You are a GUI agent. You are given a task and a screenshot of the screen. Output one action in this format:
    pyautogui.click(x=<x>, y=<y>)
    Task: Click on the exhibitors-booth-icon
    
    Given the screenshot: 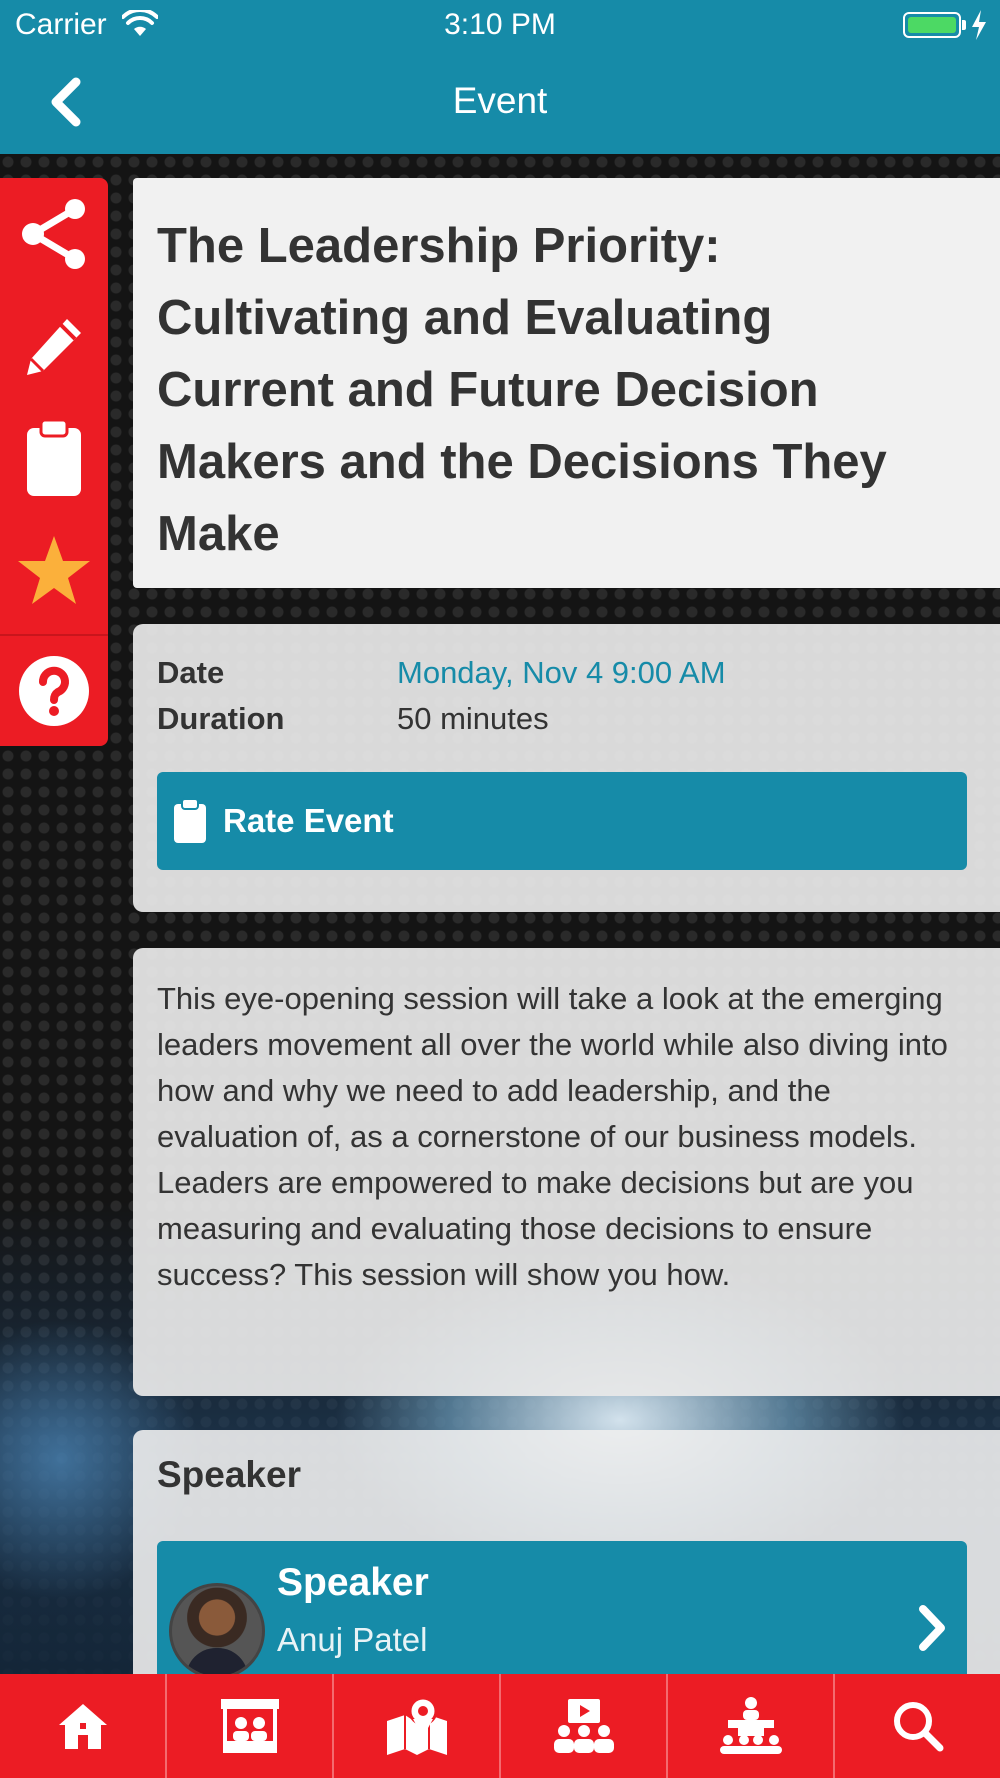 What is the action you would take?
    pyautogui.click(x=249, y=1726)
    